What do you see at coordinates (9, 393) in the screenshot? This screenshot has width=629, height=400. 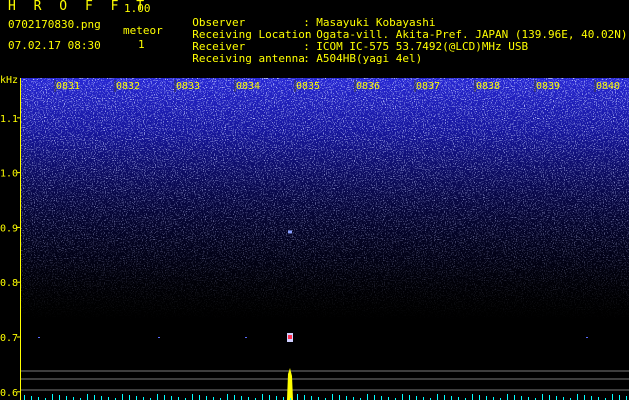 I see `y-tick-label: 0.6` at bounding box center [9, 393].